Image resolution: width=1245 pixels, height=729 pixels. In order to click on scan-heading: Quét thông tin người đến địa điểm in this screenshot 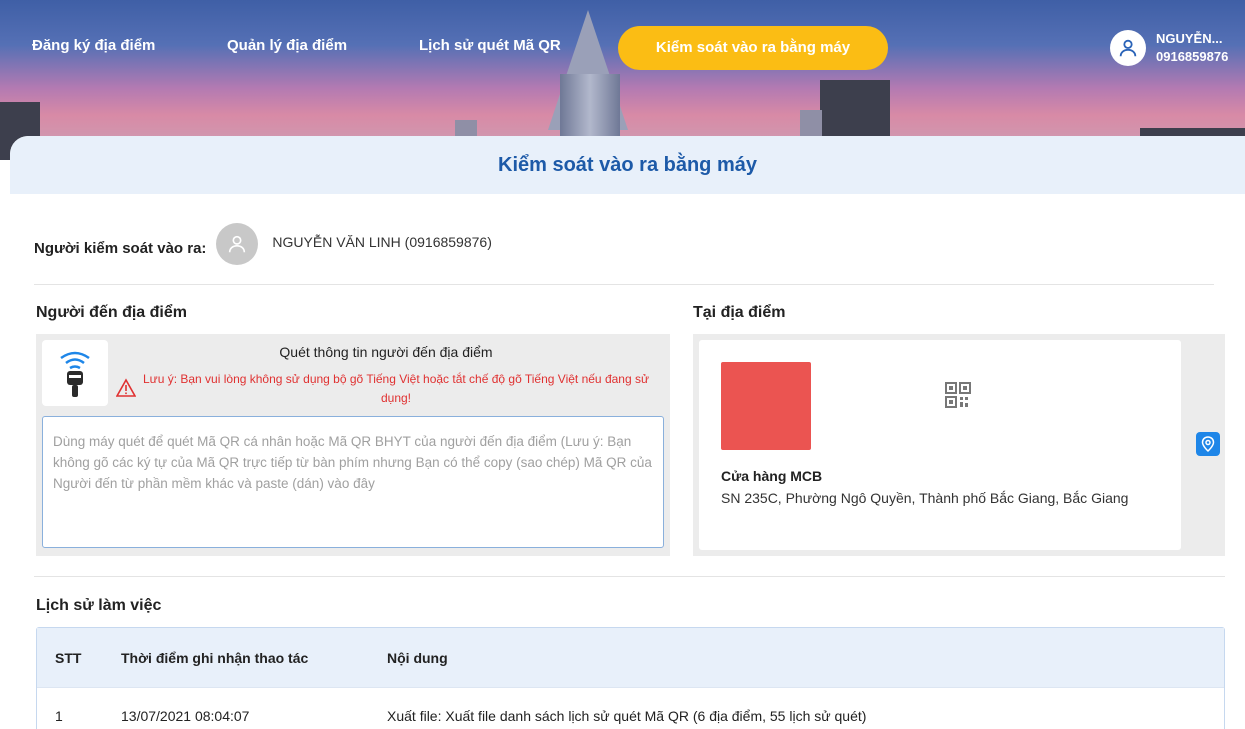, I will do `click(386, 352)`.